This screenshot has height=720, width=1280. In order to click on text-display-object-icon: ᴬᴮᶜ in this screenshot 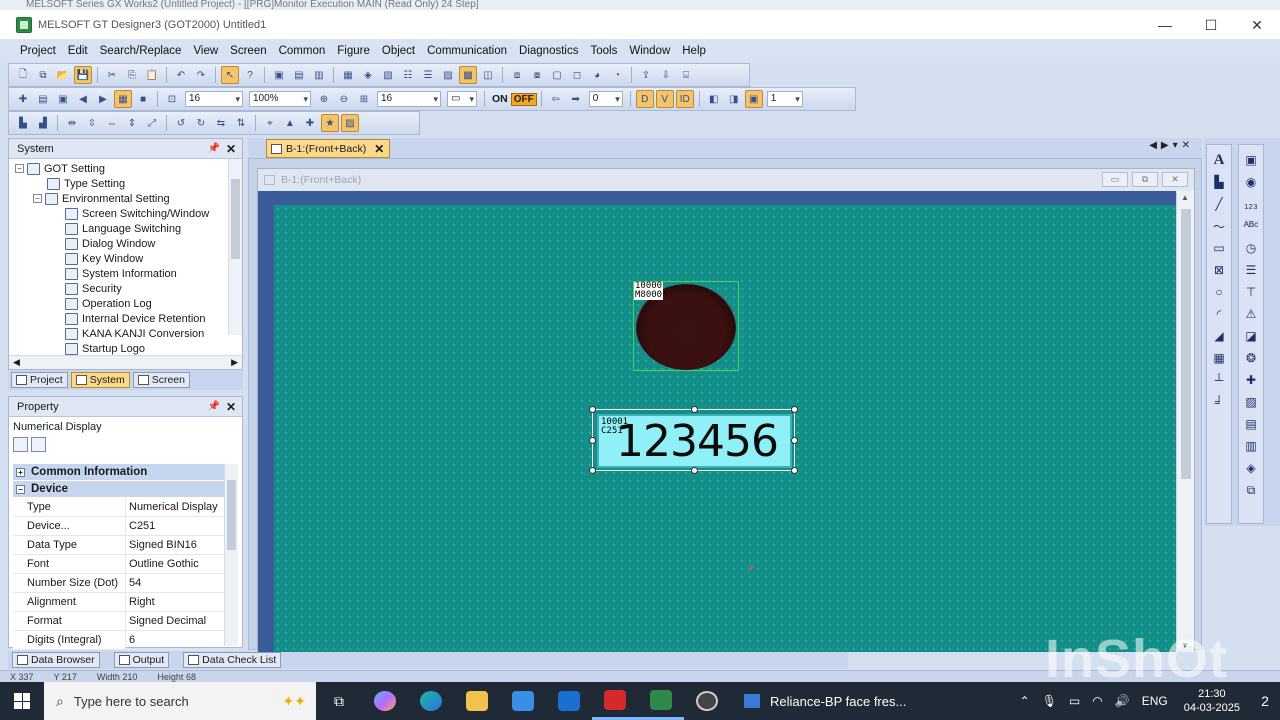, I will do `click(1251, 226)`.